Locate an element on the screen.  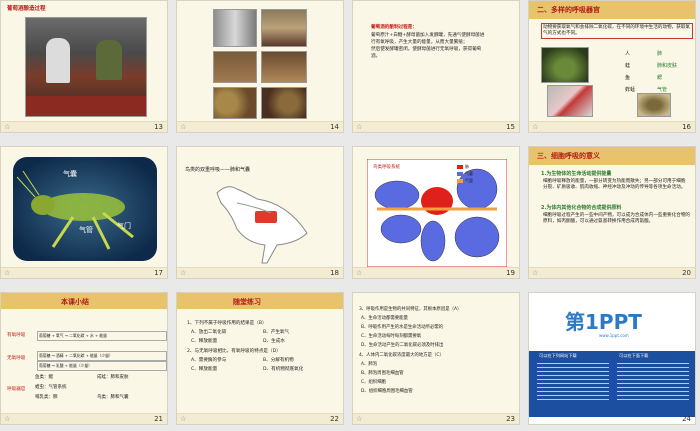
option-2a: A、需要酶的参与 is located at coordinates (209, 360).